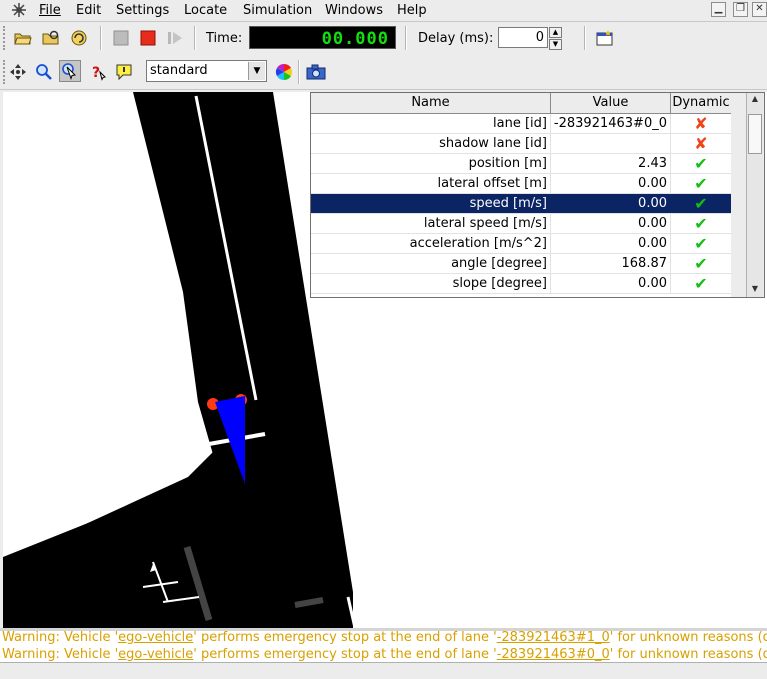  I want to click on reload-folder-icon, so click(51, 38).